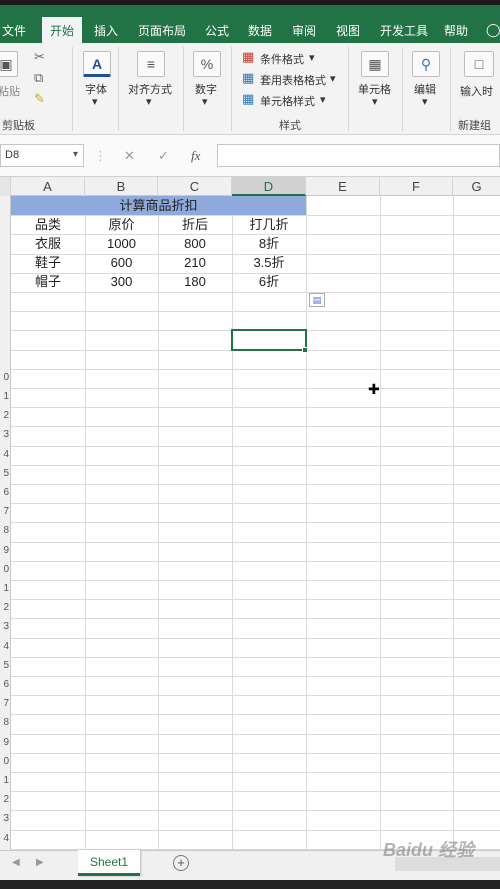  I want to click on data-cell: 8折, so click(269, 243).